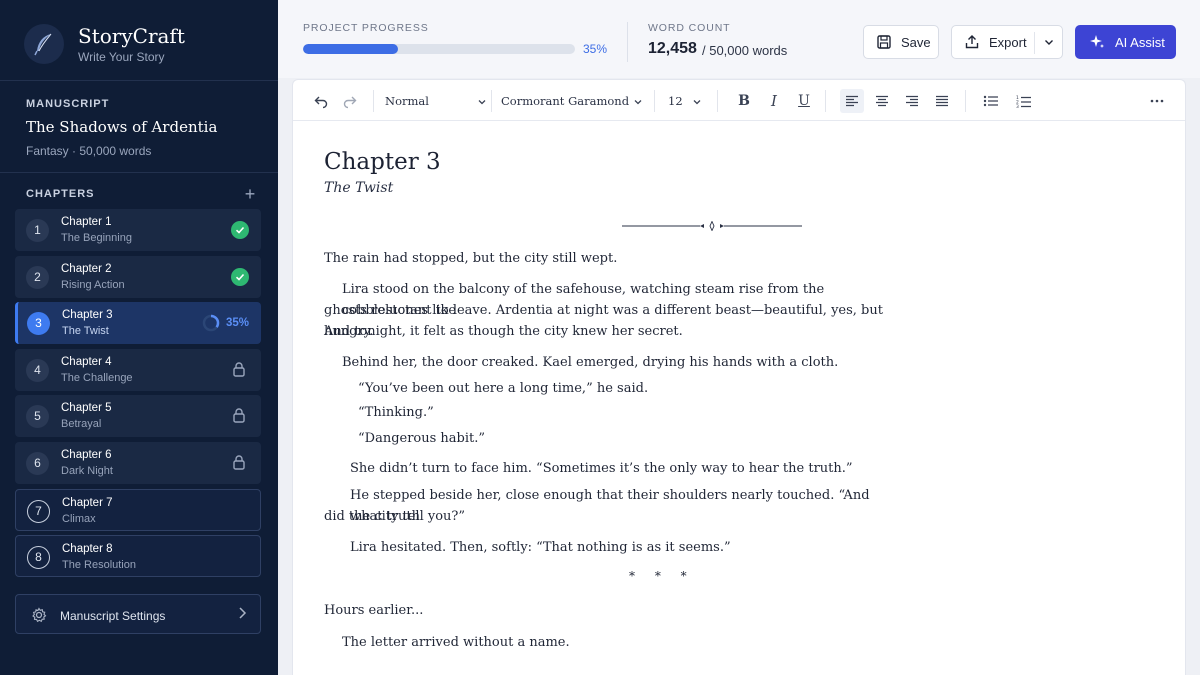 The width and height of the screenshot is (1200, 675). Describe the element at coordinates (242, 614) in the screenshot. I see `chevron-right-icon` at that location.